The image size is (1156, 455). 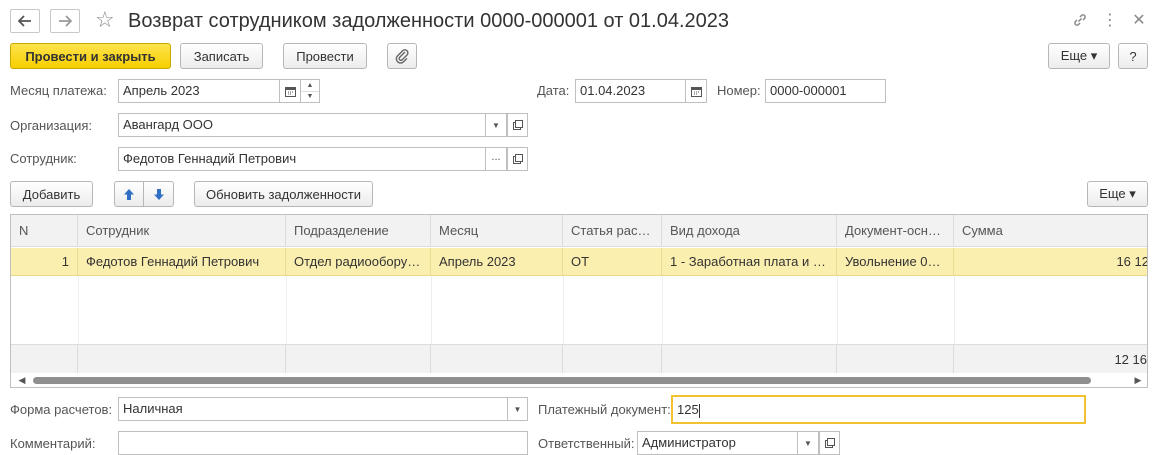 What do you see at coordinates (51, 125) in the screenshot?
I see `organization-label: Организация:` at bounding box center [51, 125].